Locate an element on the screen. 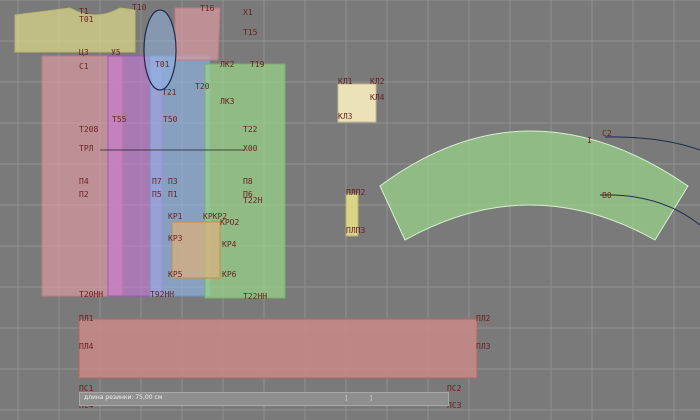  point-label: ЛК2 is located at coordinates (227, 64).